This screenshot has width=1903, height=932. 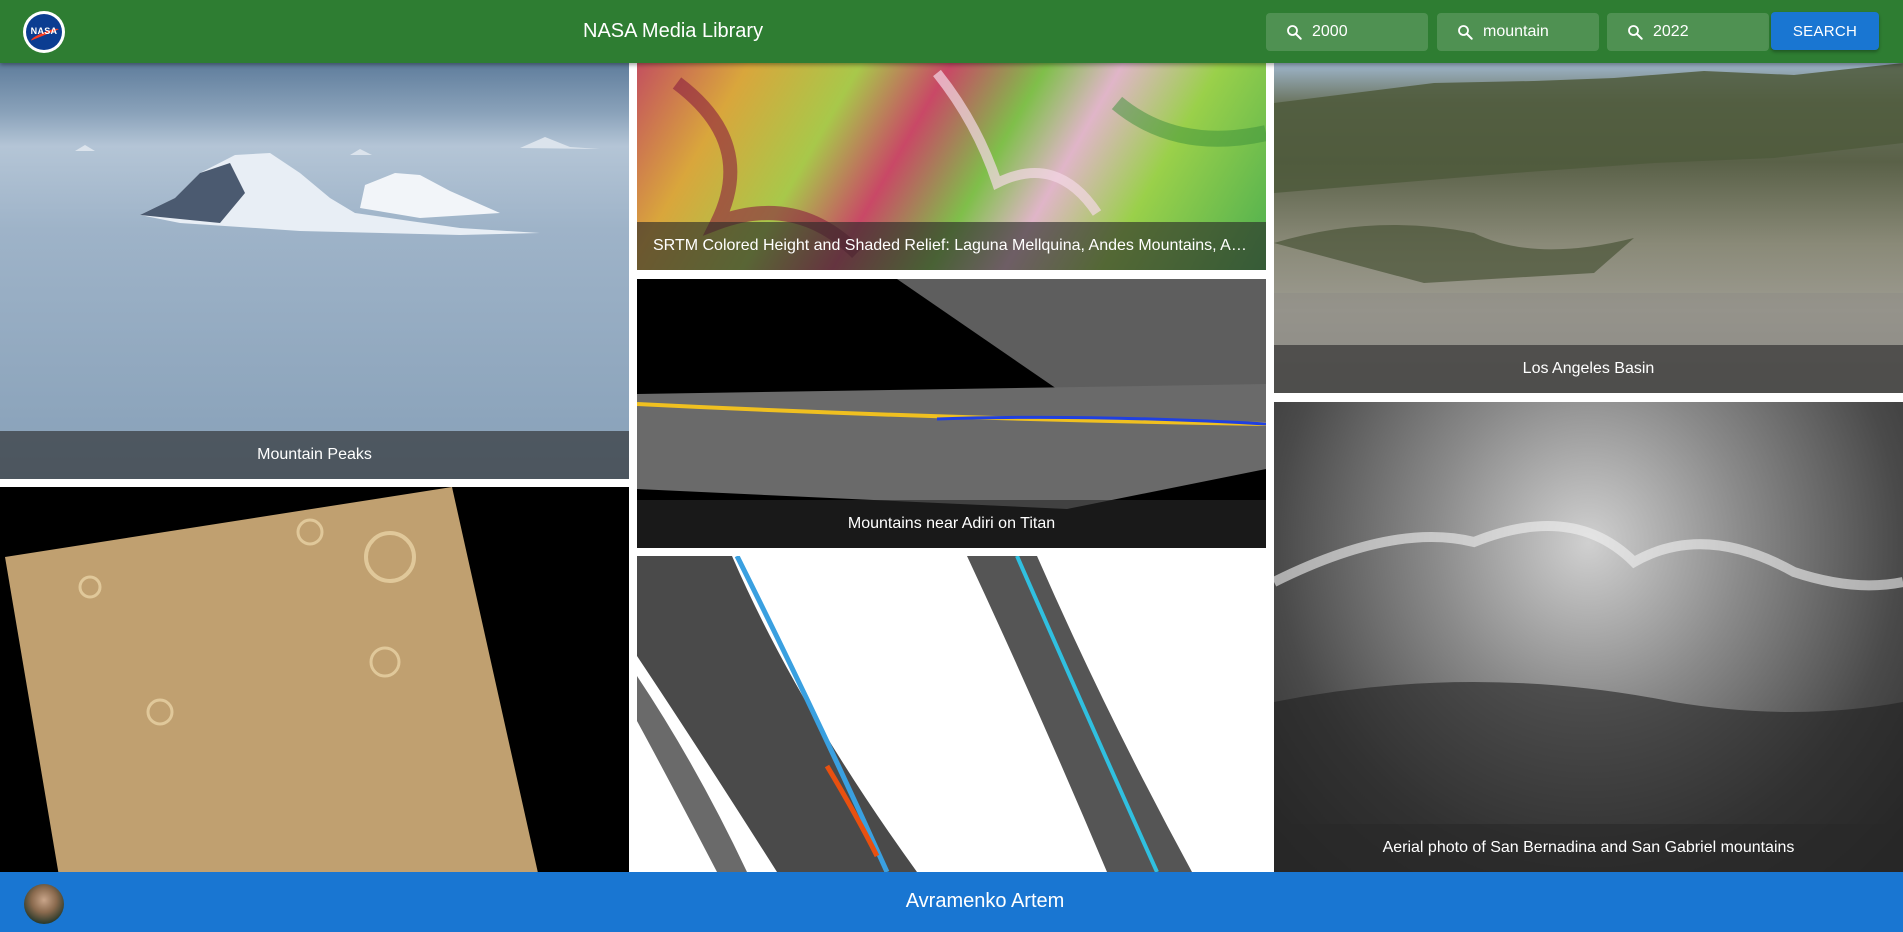 I want to click on mars-craters-image, so click(x=271, y=679).